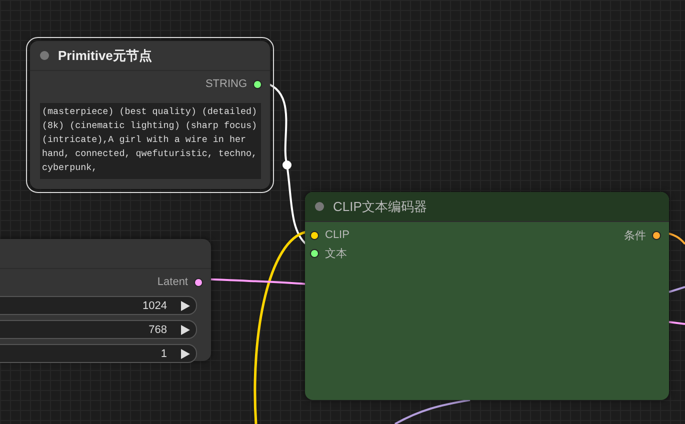  I want to click on output-label: Latent, so click(172, 282).